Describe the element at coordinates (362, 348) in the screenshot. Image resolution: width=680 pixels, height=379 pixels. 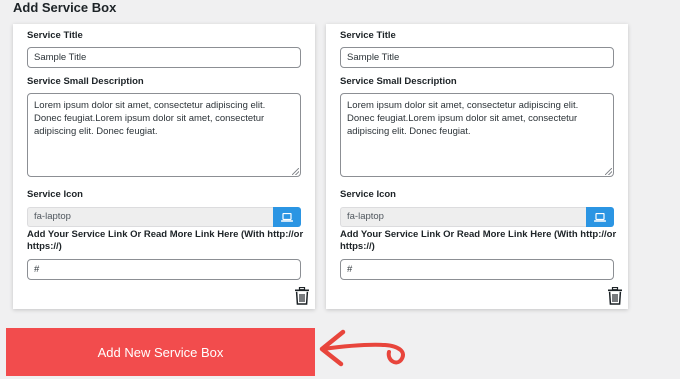
I see `hand-drawn-arrow-icon` at that location.